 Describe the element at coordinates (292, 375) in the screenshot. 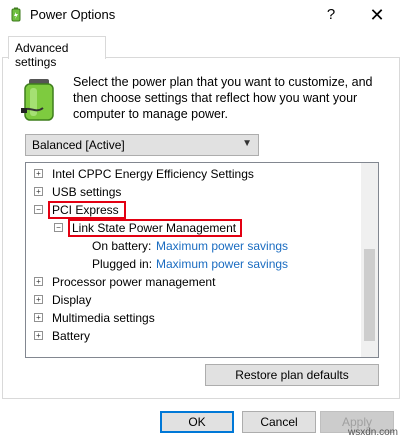

I see `restore-defaults-button: Restore plan defaults` at that location.